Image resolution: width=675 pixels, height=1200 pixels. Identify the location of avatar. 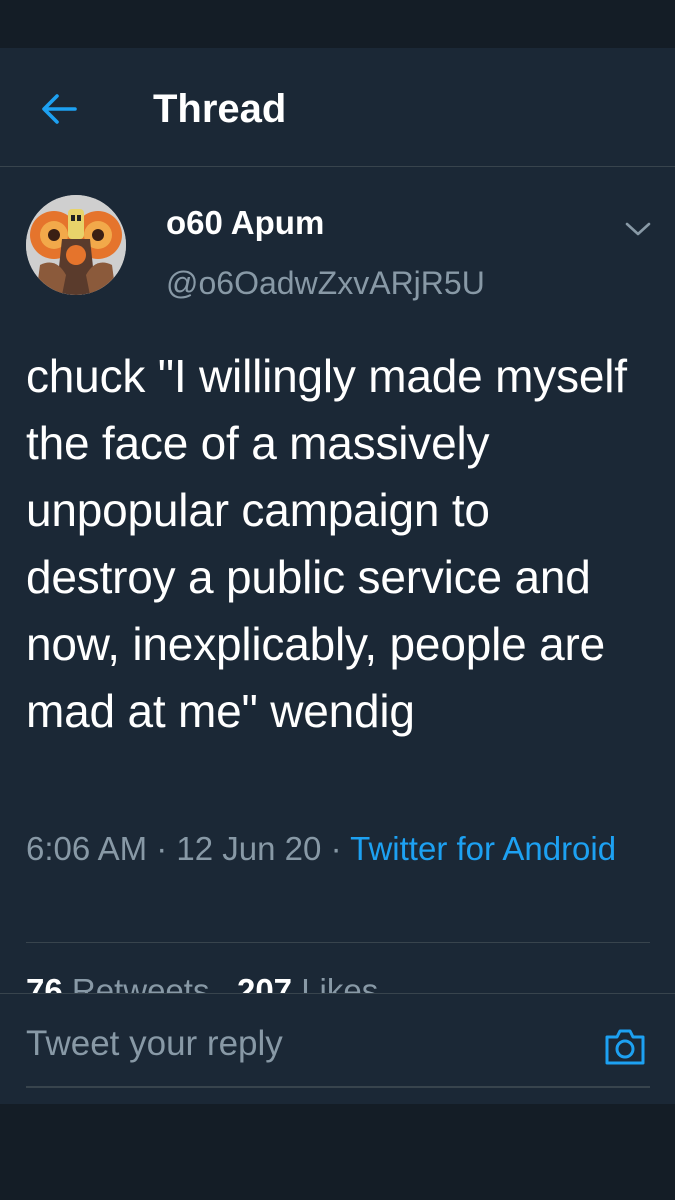
(76, 245).